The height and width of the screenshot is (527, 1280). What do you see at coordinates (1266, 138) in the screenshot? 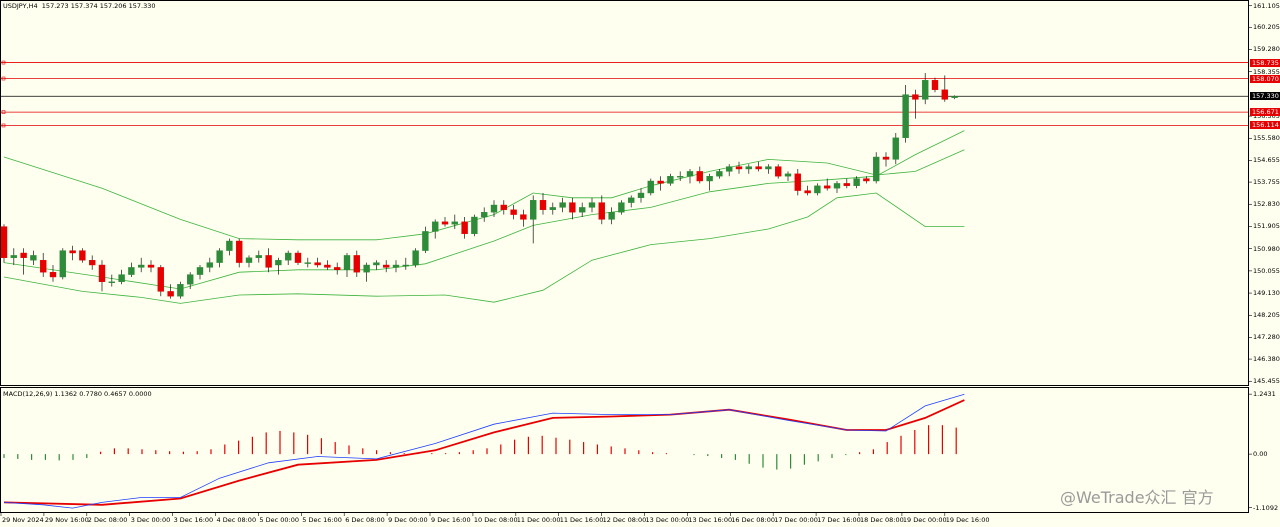
I see `price-tick-label: 155.580` at bounding box center [1266, 138].